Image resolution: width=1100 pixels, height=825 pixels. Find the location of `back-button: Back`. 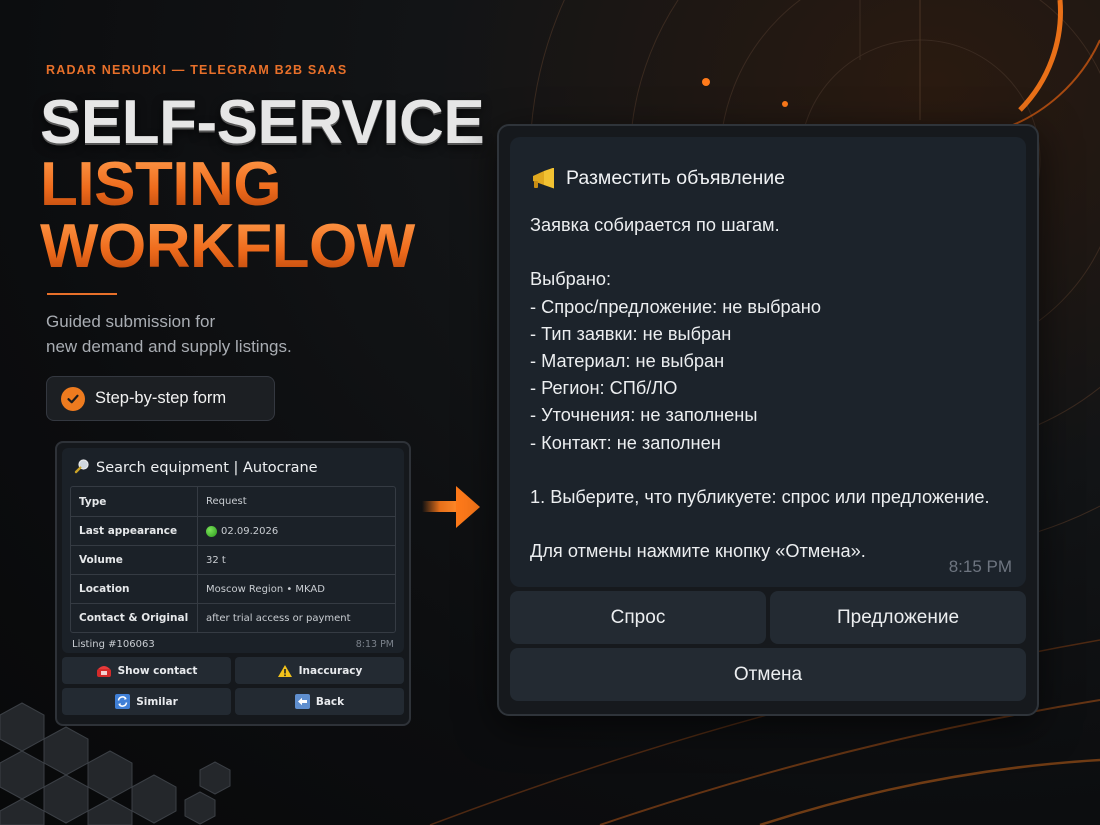

back-button: Back is located at coordinates (319, 701).